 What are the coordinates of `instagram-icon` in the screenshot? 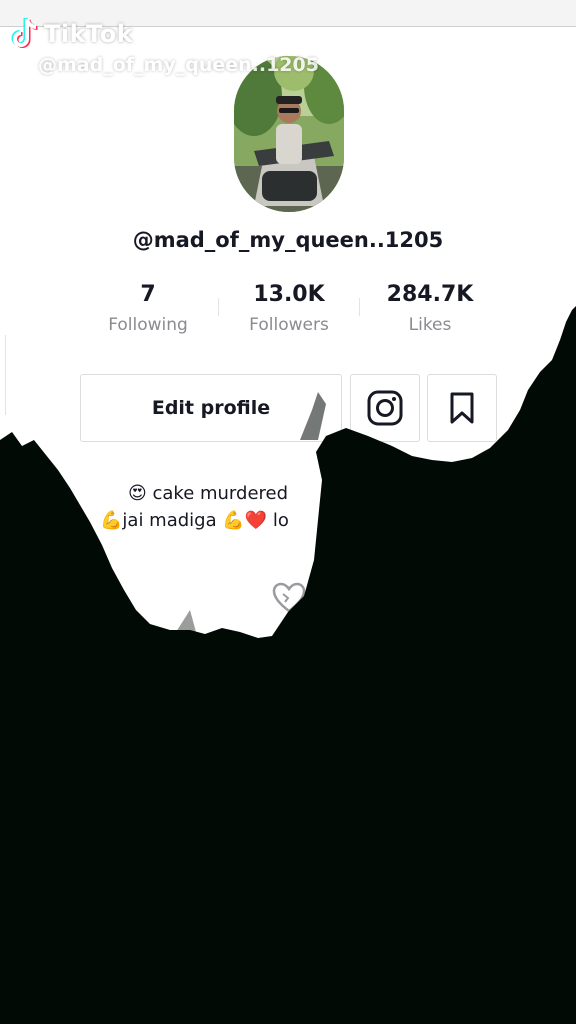 It's located at (385, 408).